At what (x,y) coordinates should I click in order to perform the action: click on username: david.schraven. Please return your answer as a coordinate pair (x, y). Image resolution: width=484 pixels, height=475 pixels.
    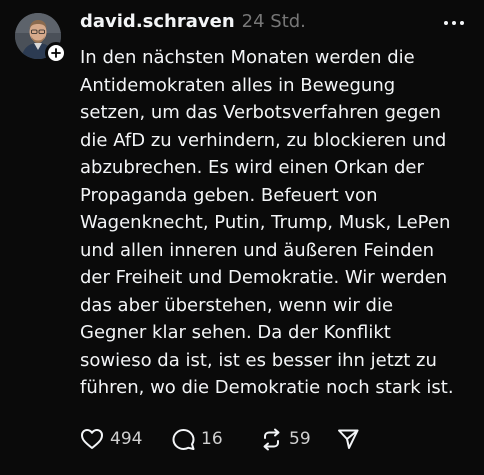
    Looking at the image, I should click on (157, 21).